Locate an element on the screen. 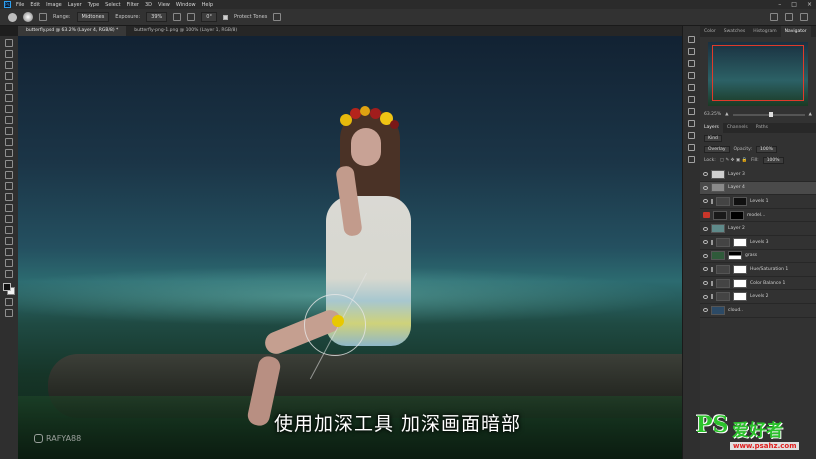 The image size is (816, 459). blend-mode-select: Overlay is located at coordinates (717, 149).